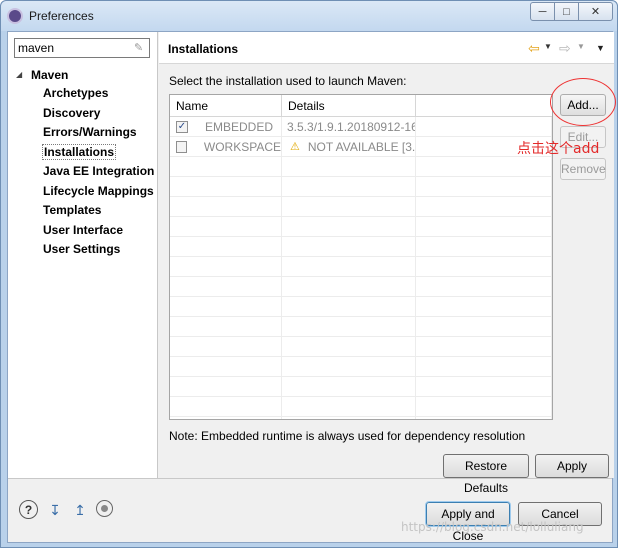 The width and height of the screenshot is (618, 548). I want to click on column-header-filler, so click(484, 106).